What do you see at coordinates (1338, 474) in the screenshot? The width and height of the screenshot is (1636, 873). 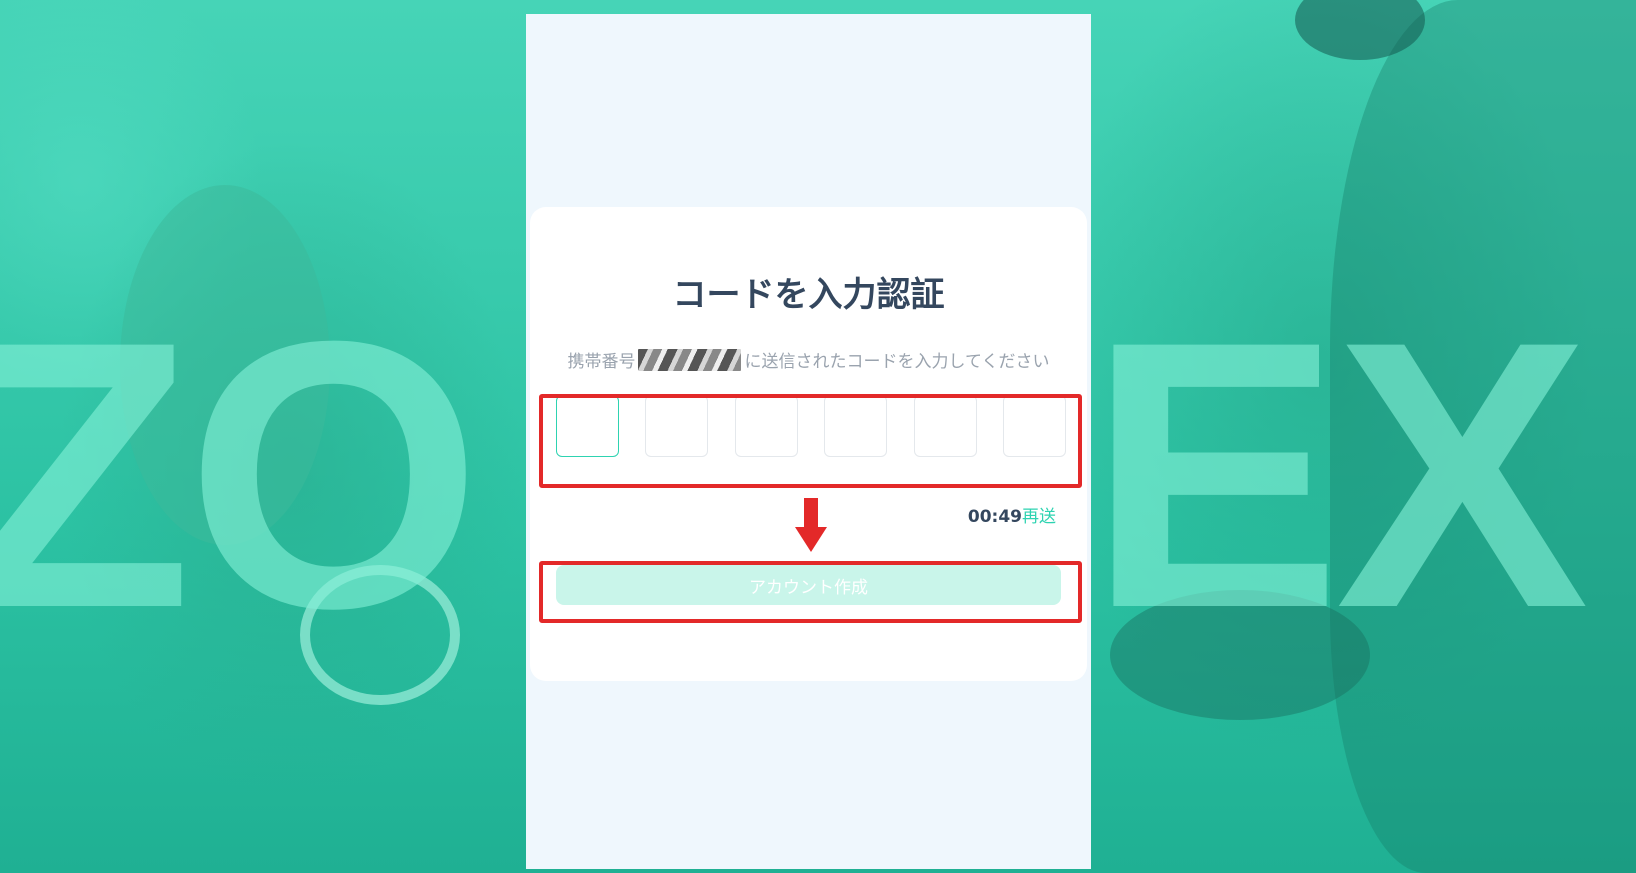 I see `background-brand-letters-right: EX` at bounding box center [1338, 474].